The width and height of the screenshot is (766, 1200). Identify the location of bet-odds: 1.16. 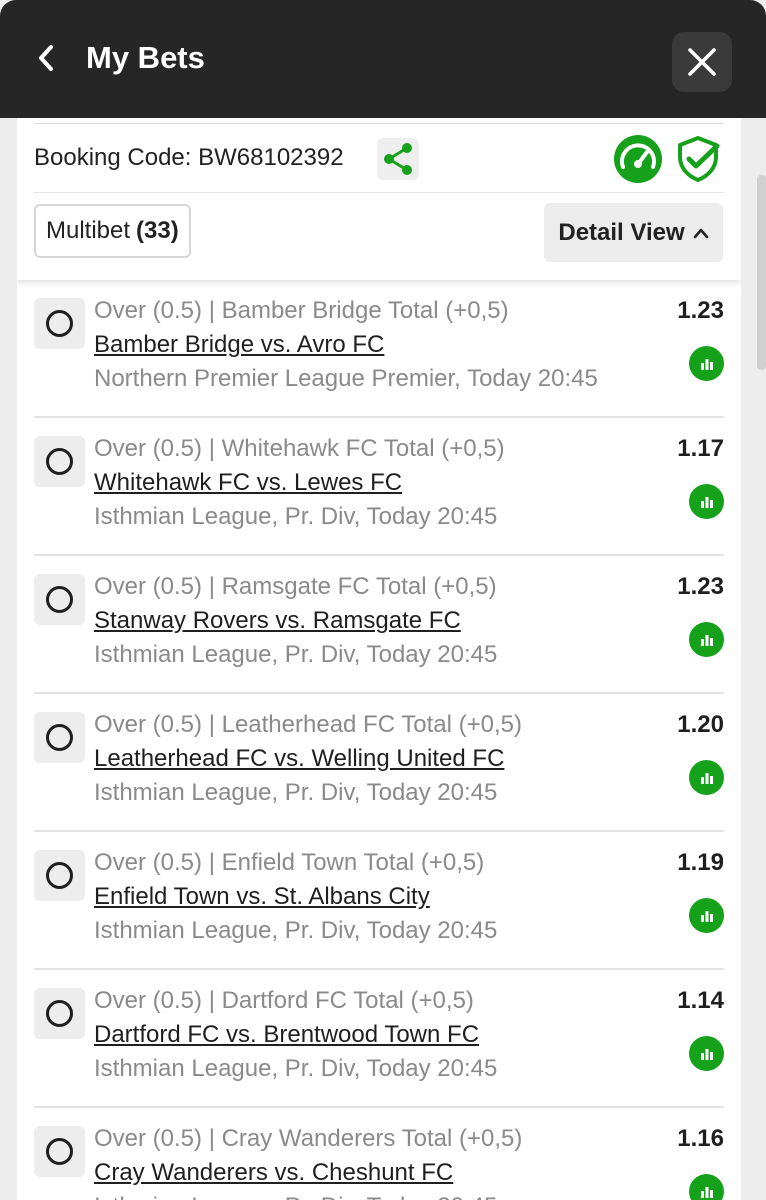
(700, 1138).